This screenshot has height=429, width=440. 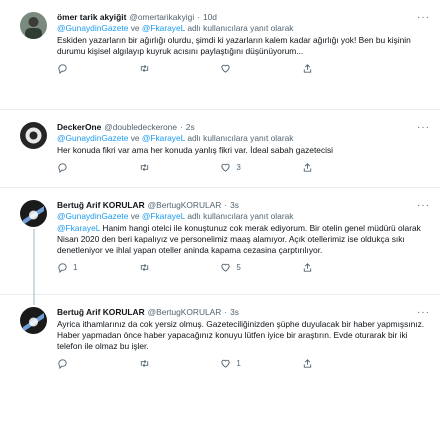 I want to click on timestamp: 2s, so click(x=190, y=127).